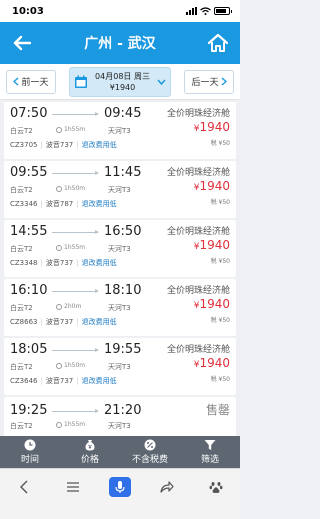 This screenshot has height=519, width=320. I want to click on share-icon, so click(167, 487).